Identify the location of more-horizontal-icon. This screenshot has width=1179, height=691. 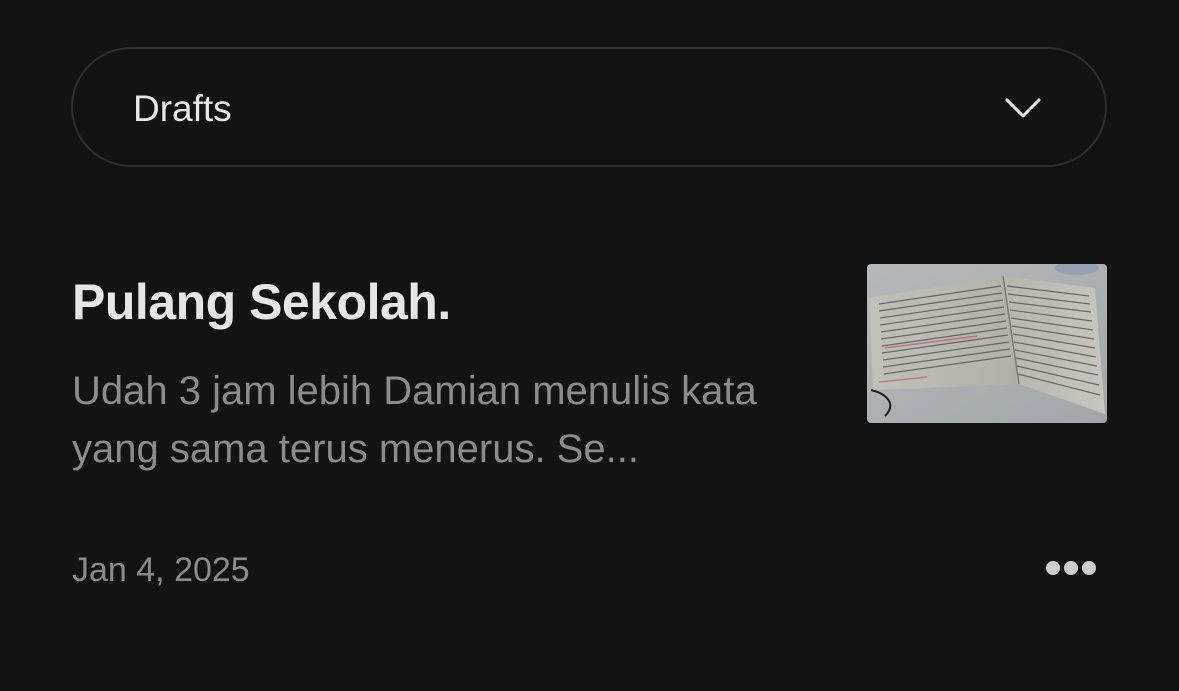
(1071, 568).